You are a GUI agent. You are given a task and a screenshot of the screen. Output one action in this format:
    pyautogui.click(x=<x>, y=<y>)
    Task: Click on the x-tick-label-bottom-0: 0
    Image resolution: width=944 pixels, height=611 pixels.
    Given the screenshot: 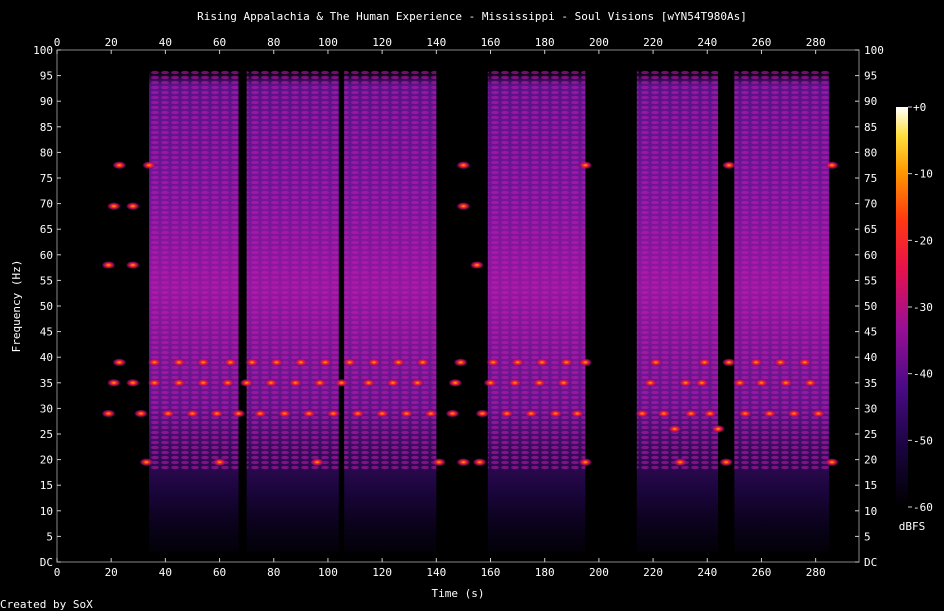 What is the action you would take?
    pyautogui.click(x=57, y=572)
    